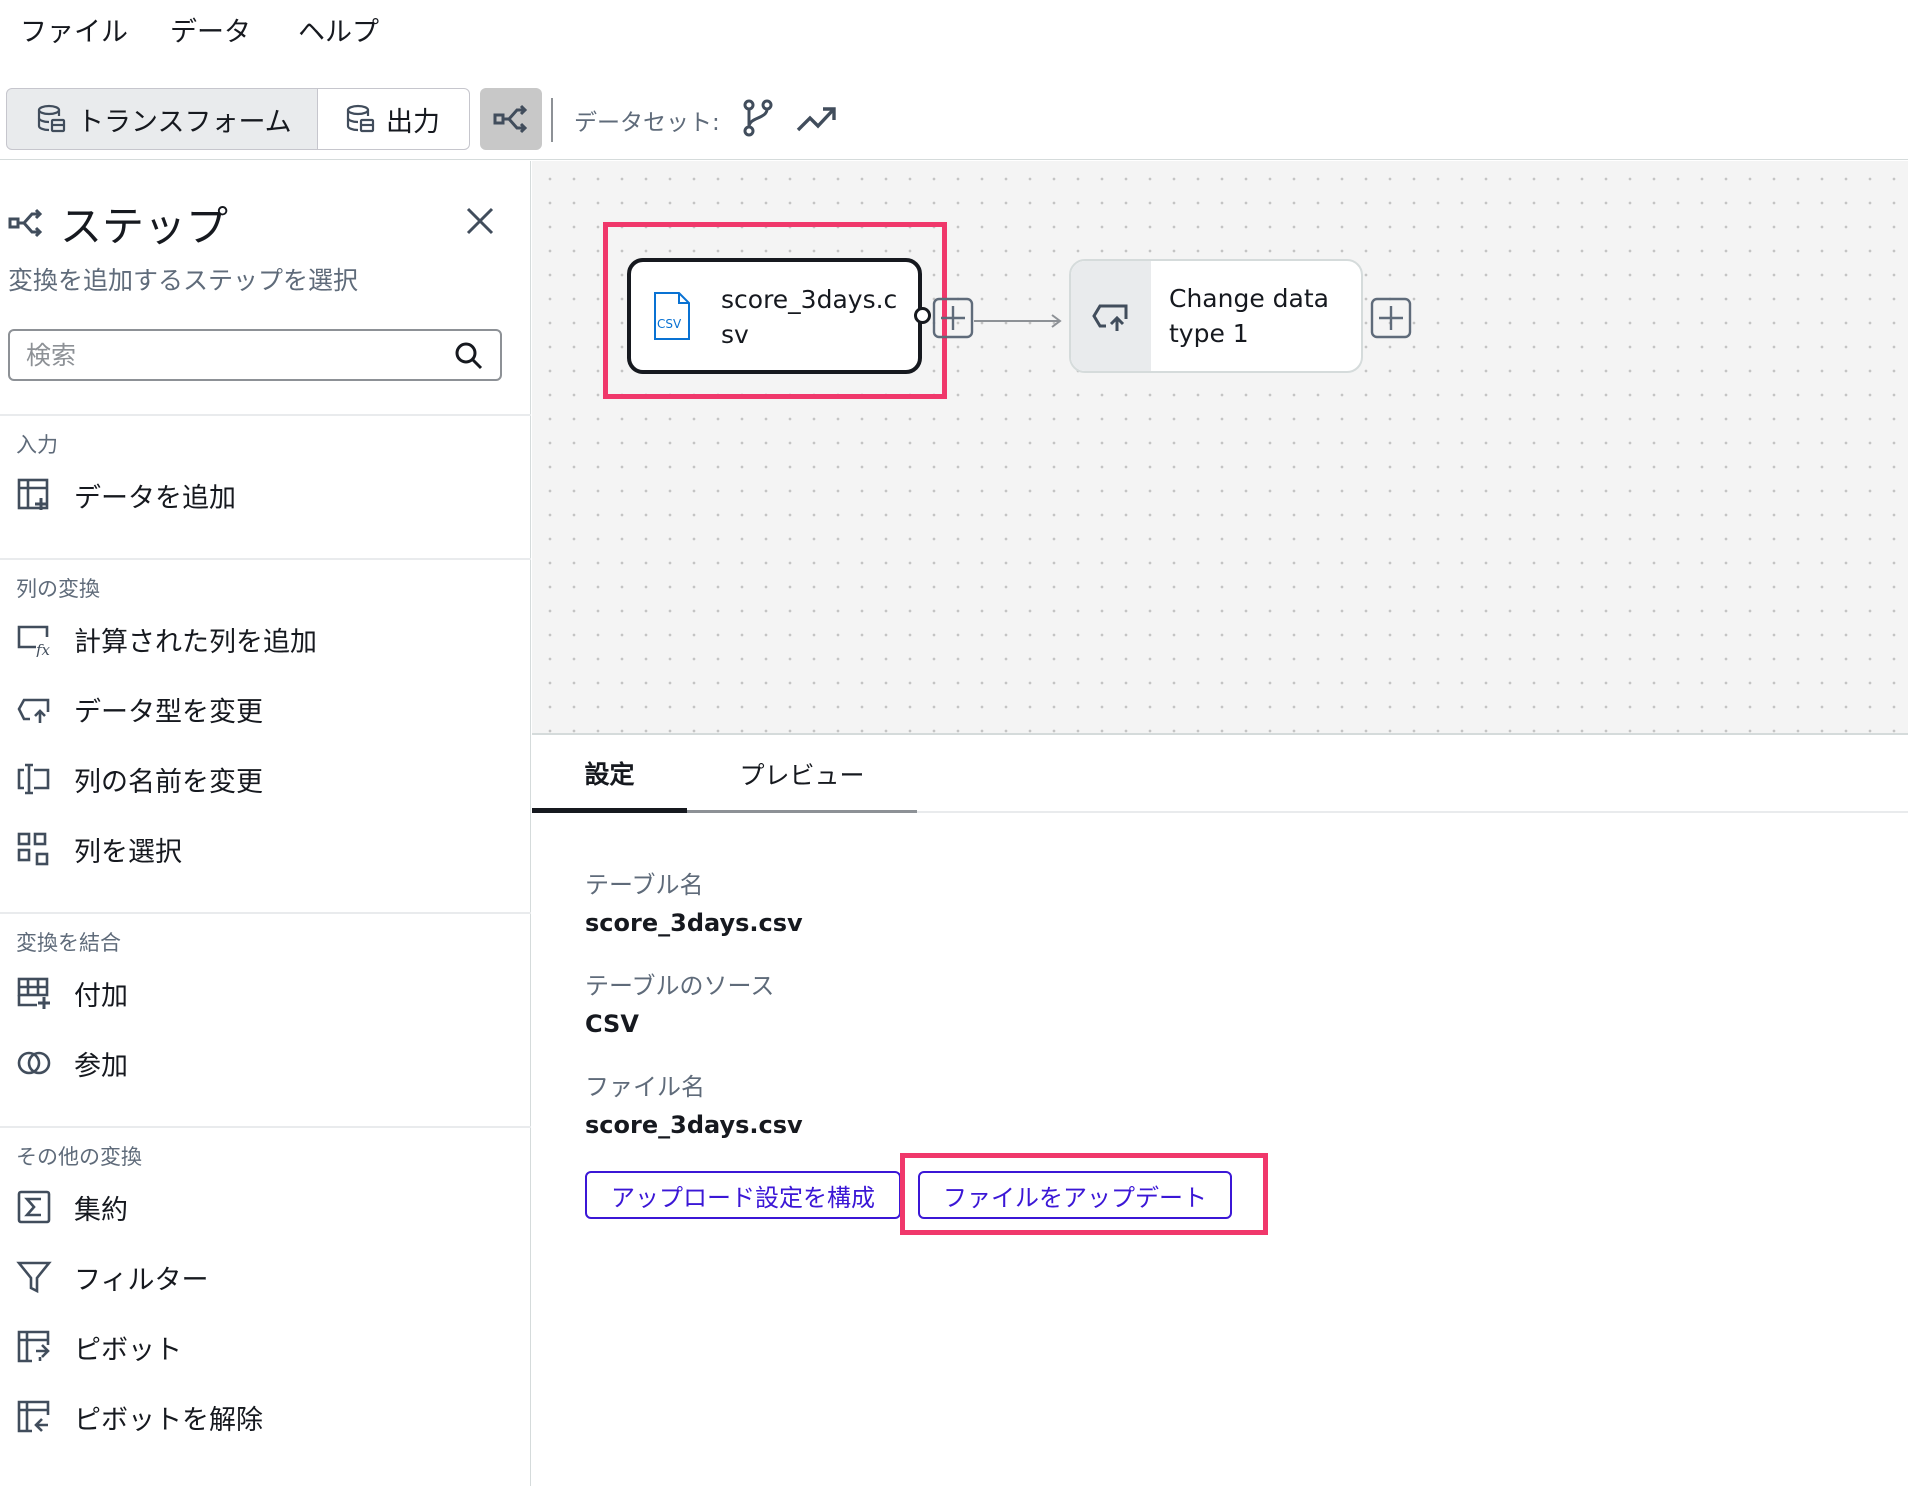 The height and width of the screenshot is (1486, 1908). I want to click on table-source-label: テーブルのソース, so click(680, 986).